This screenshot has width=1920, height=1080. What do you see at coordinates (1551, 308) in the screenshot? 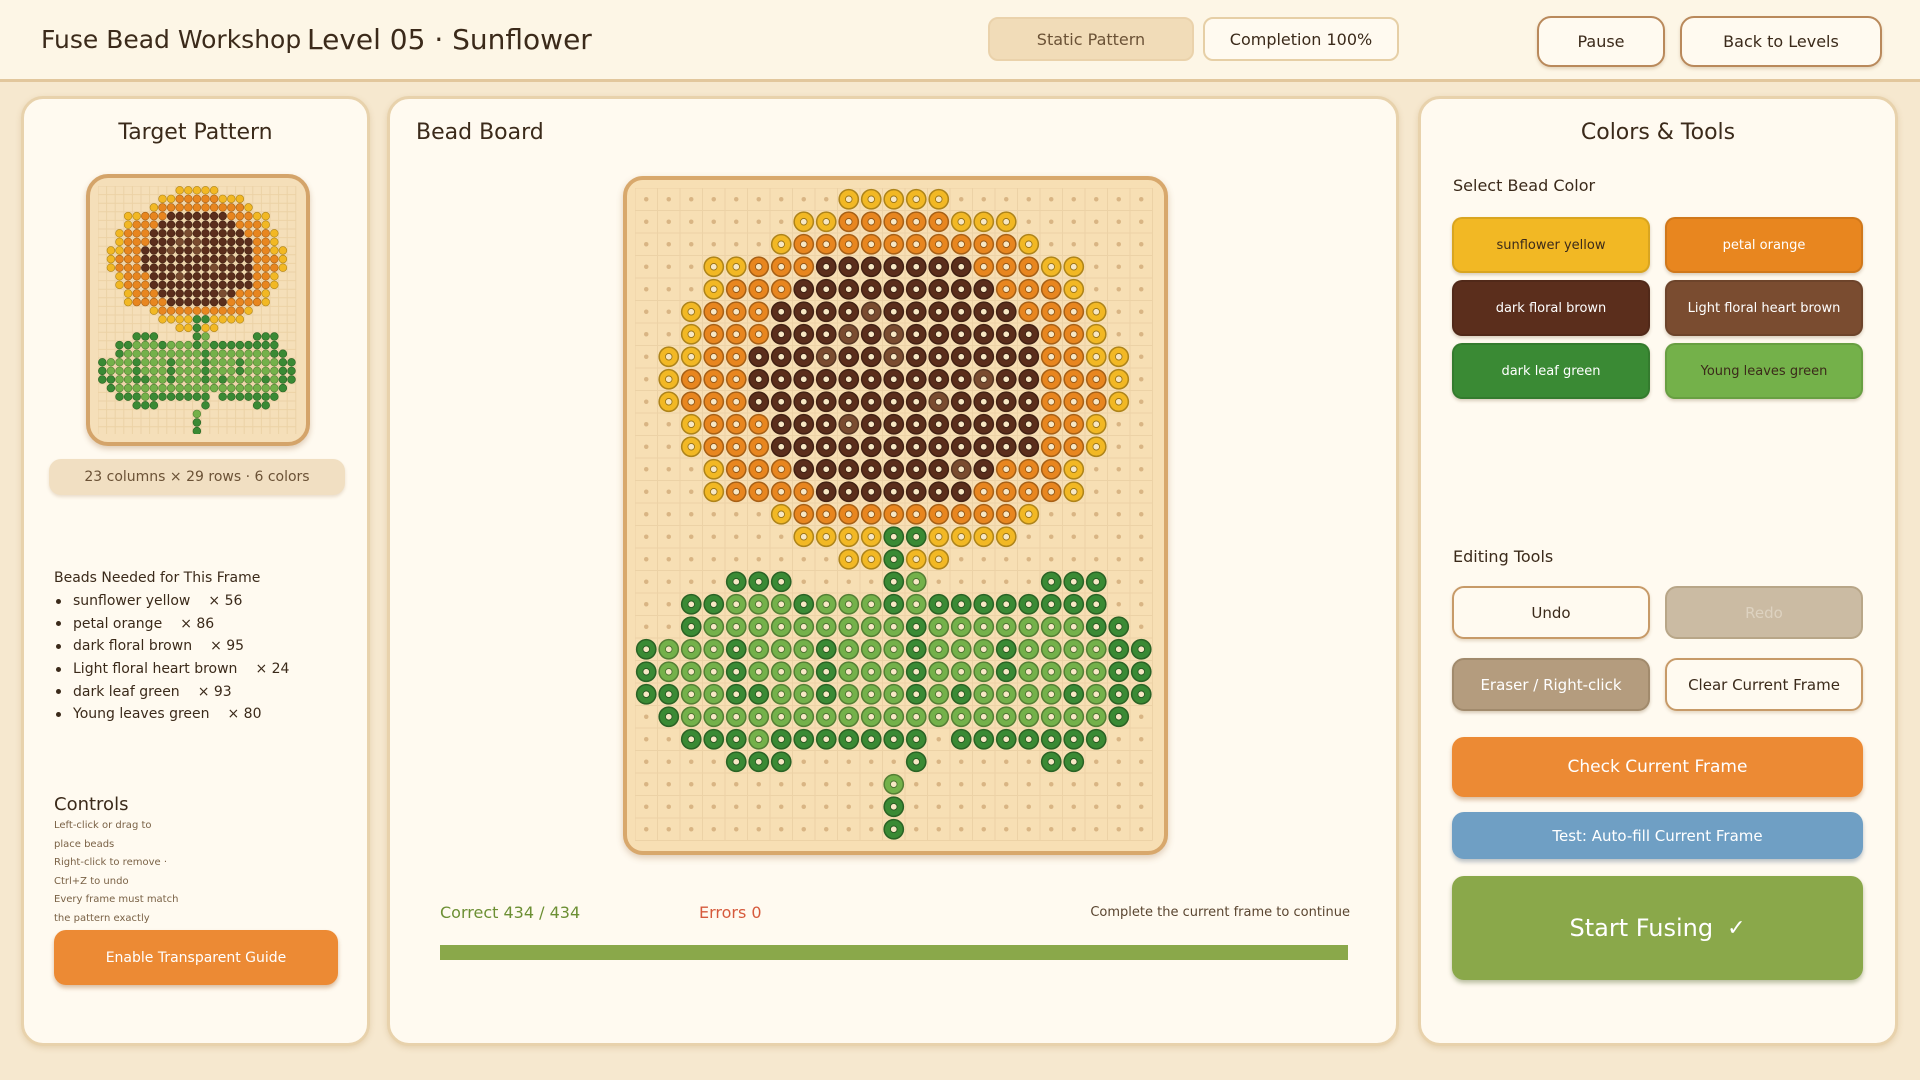
I see `color-button-dark-floral-brown: dark floral brown` at bounding box center [1551, 308].